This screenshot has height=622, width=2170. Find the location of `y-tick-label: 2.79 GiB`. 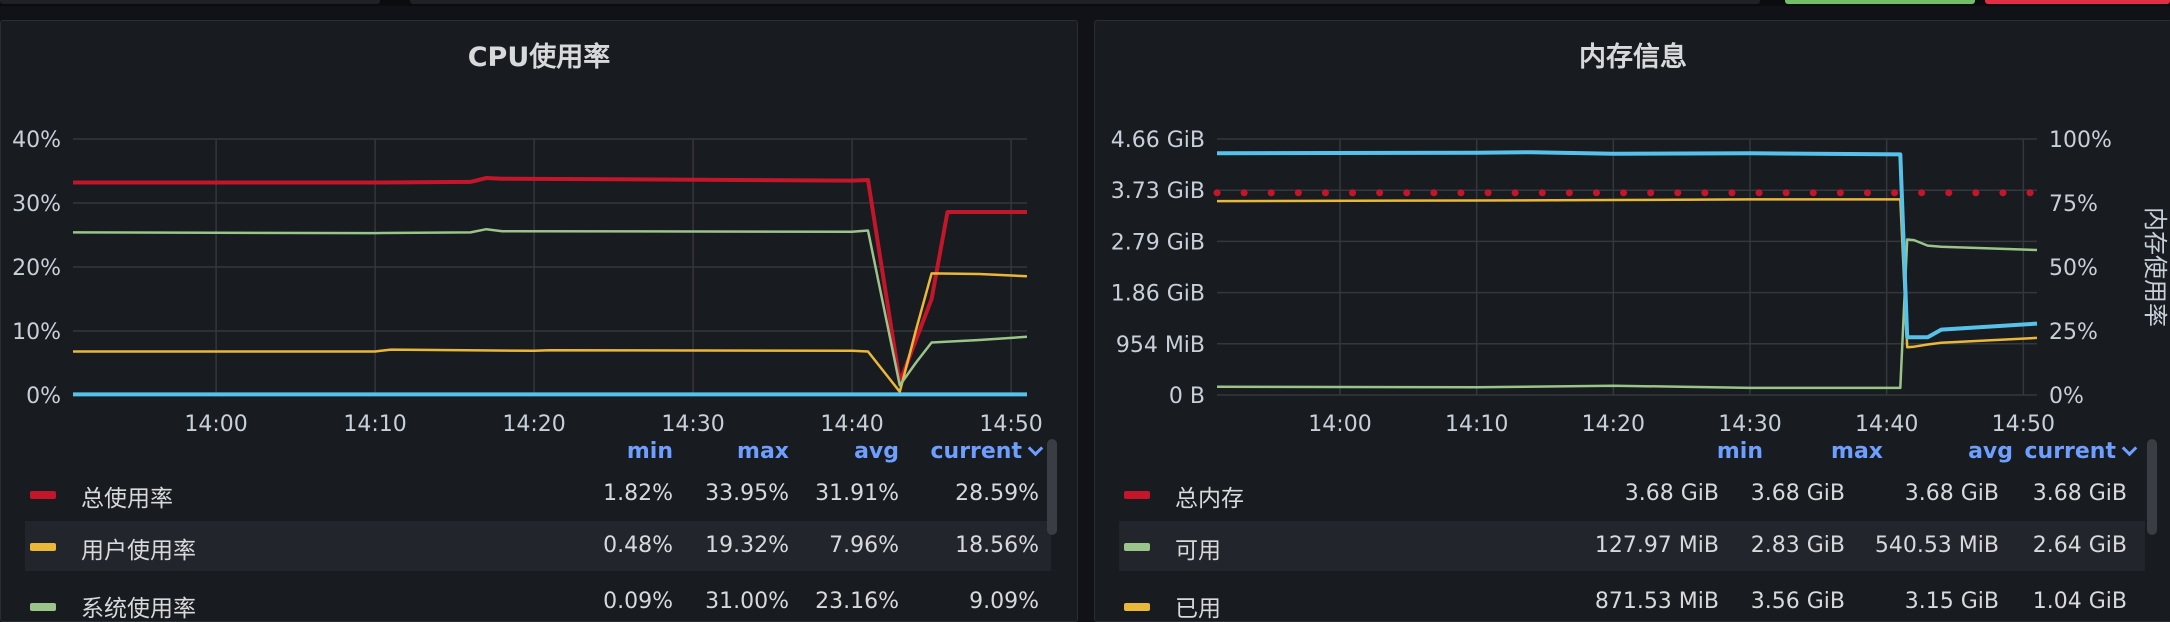

y-tick-label: 2.79 GiB is located at coordinates (1158, 242).